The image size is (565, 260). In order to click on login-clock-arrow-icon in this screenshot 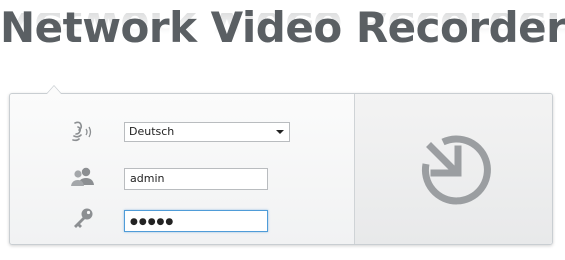, I will do `click(456, 170)`.